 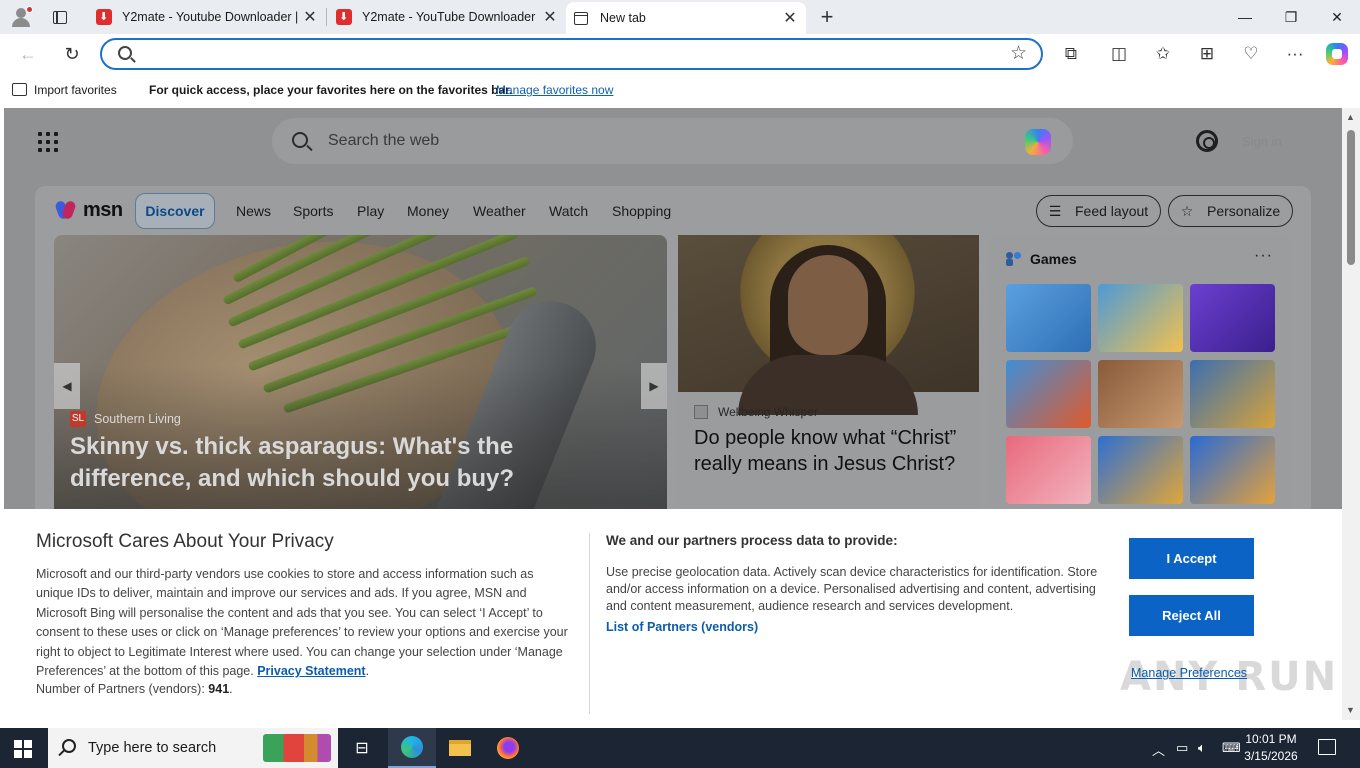 What do you see at coordinates (1207, 141) in the screenshot?
I see `settings-gear-icon` at bounding box center [1207, 141].